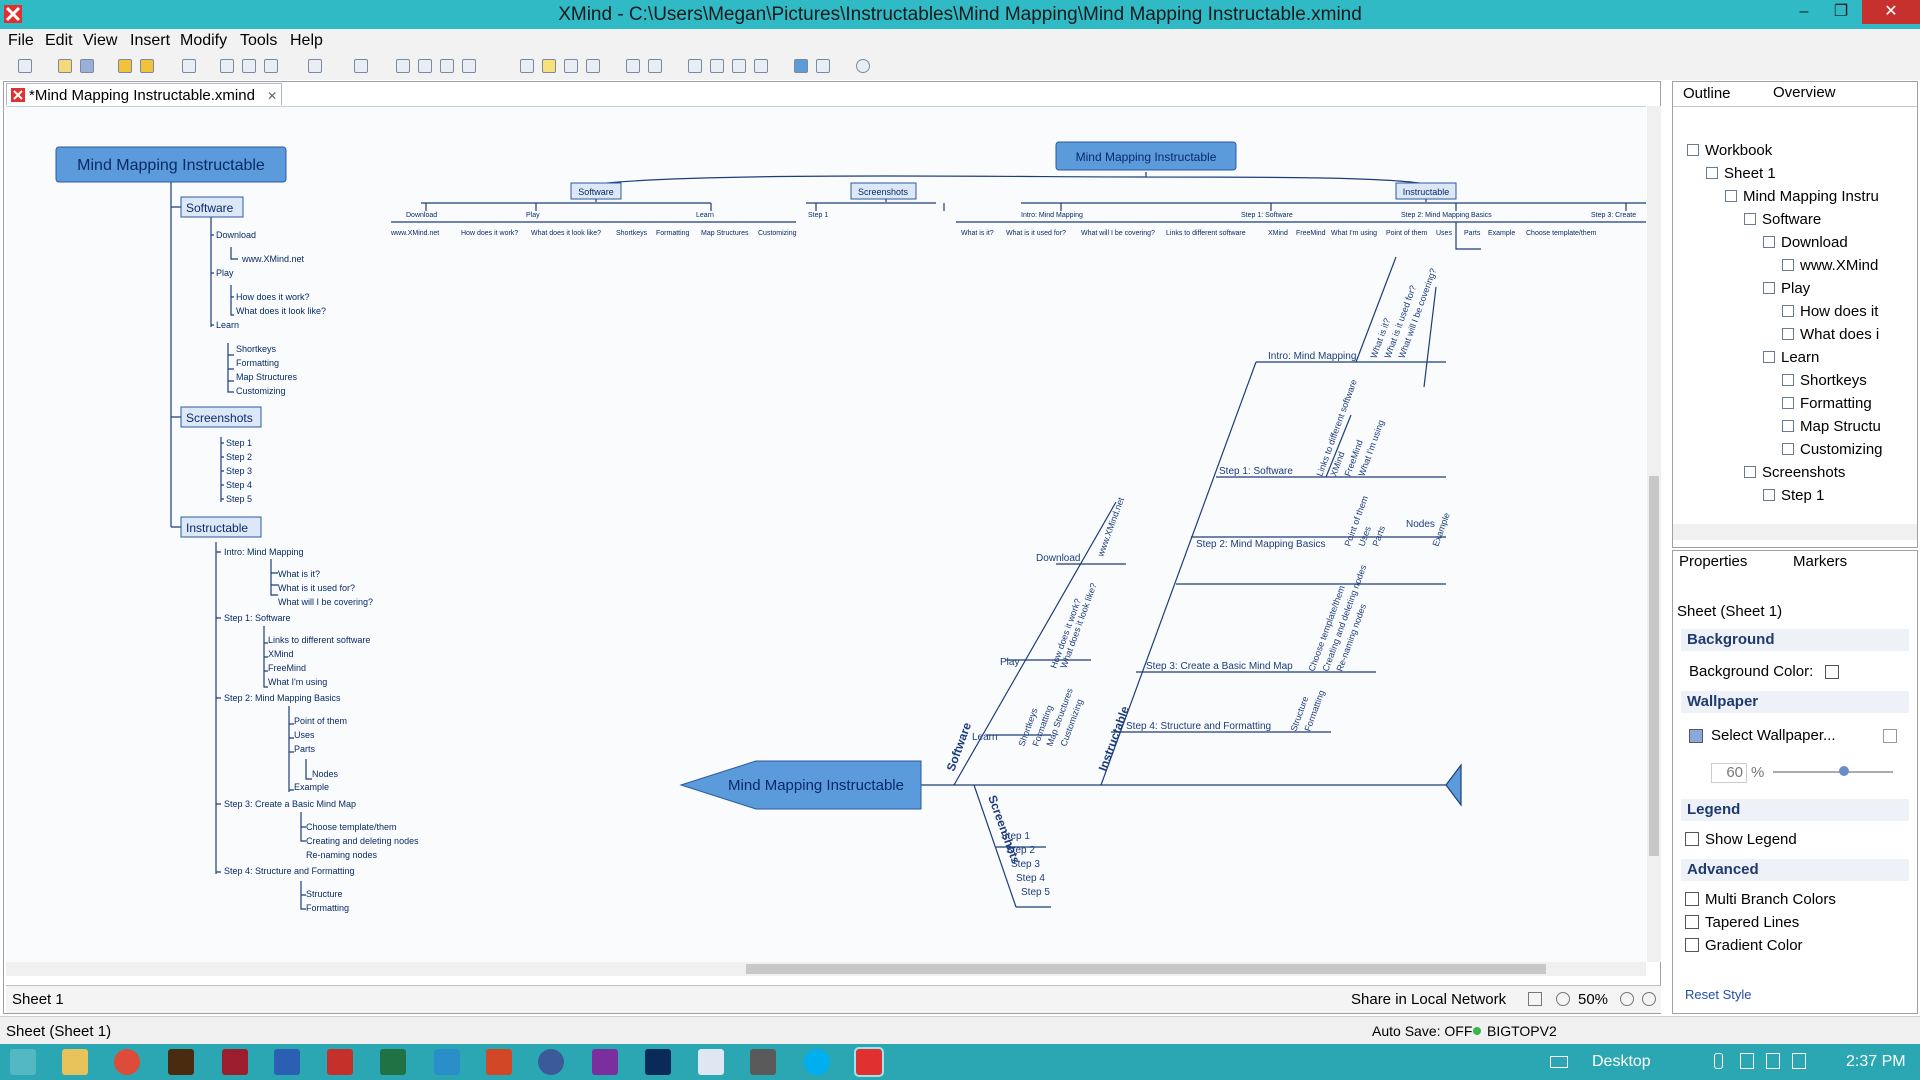  Describe the element at coordinates (258, 41) in the screenshot. I see `menu-tools: Tools` at that location.